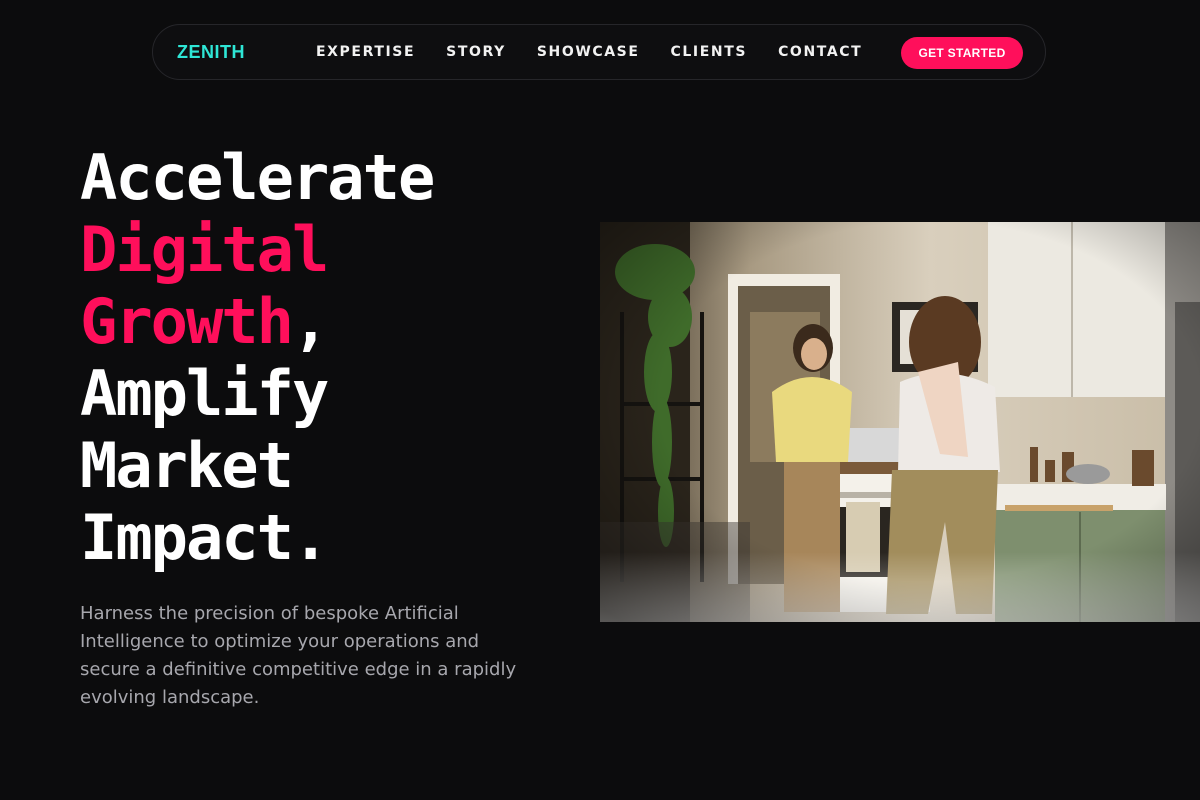 Image resolution: width=1200 pixels, height=800 pixels. I want to click on headline-line-2: Digital, so click(204, 249).